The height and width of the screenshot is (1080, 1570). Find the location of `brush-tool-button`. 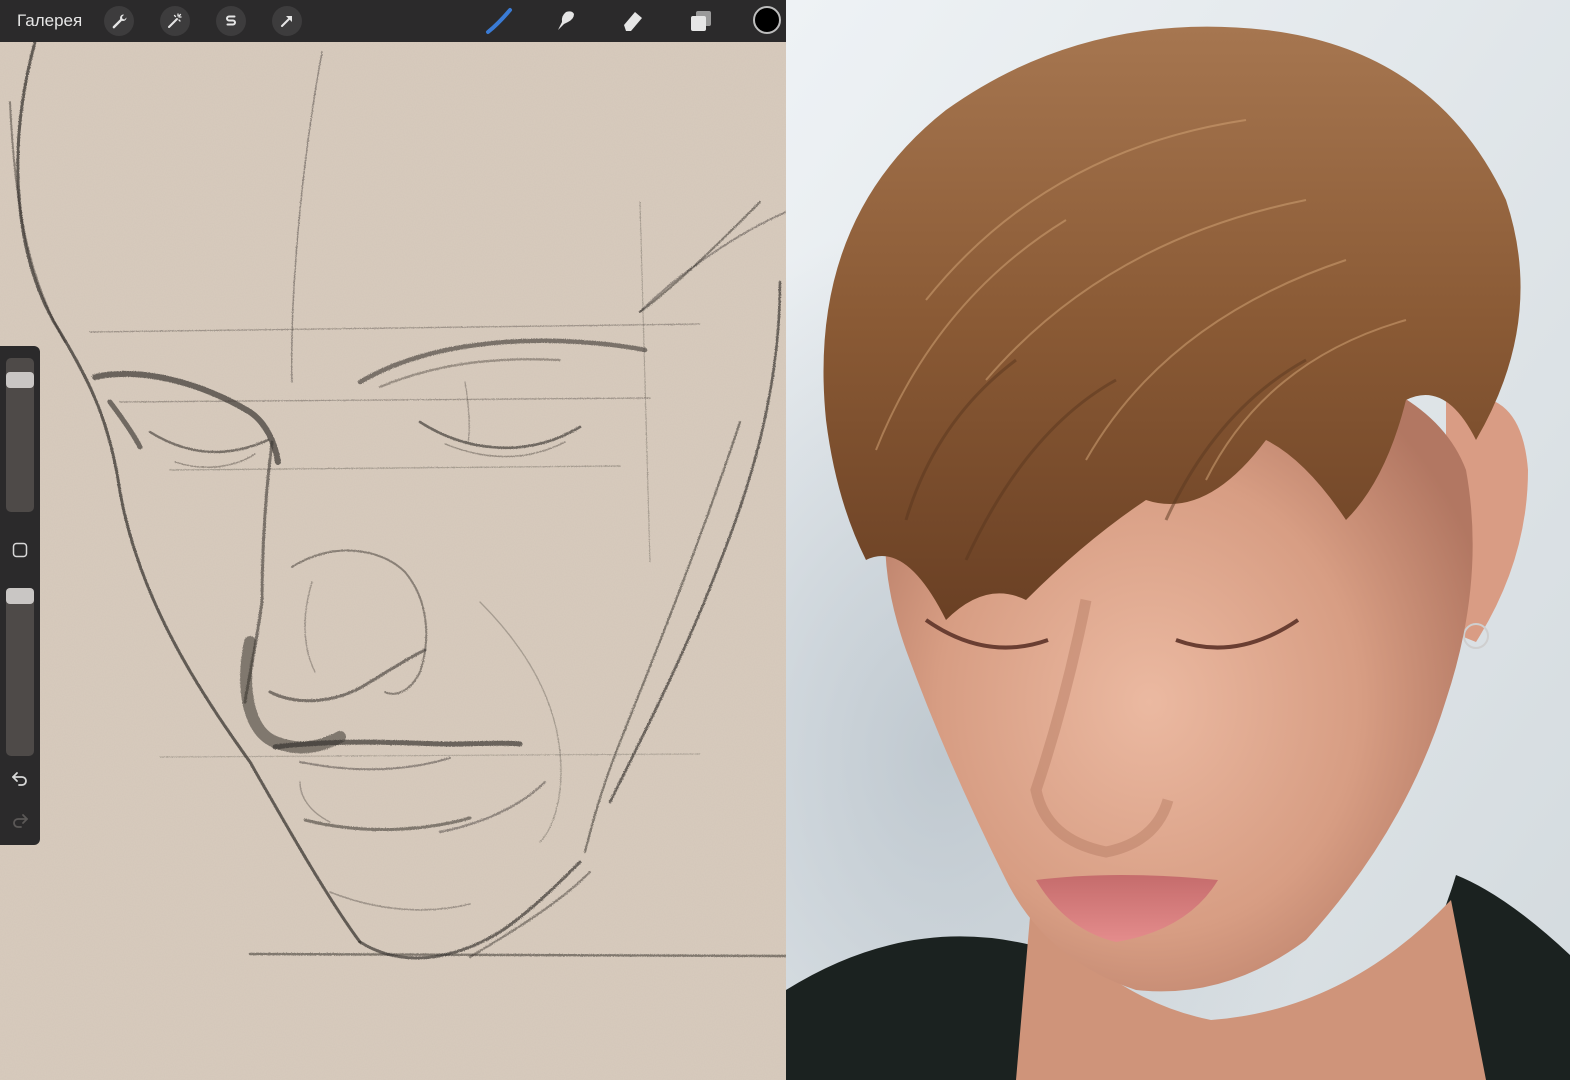

brush-tool-button is located at coordinates (499, 21).